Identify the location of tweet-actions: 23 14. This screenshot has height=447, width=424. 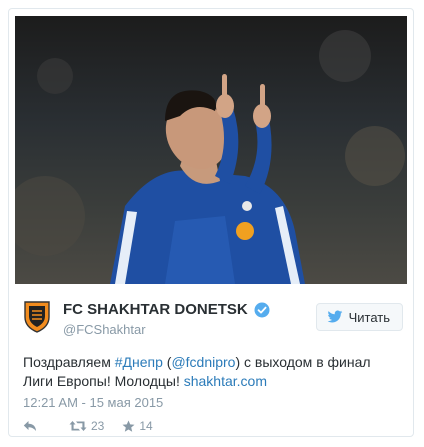
(88, 426).